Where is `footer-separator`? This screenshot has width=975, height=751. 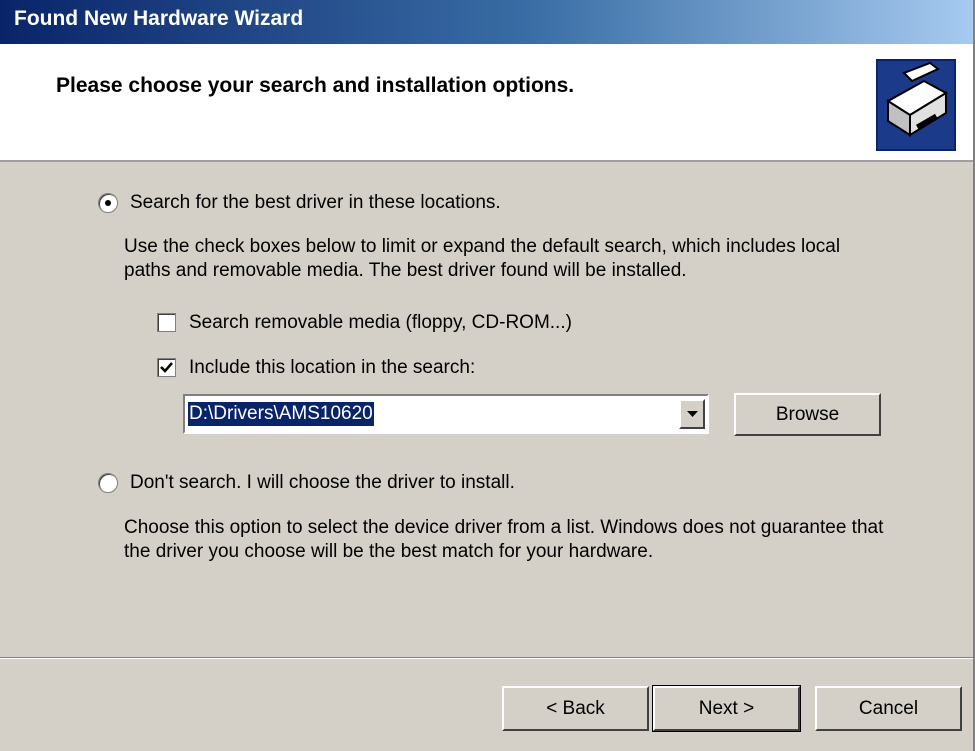 footer-separator is located at coordinates (486, 658).